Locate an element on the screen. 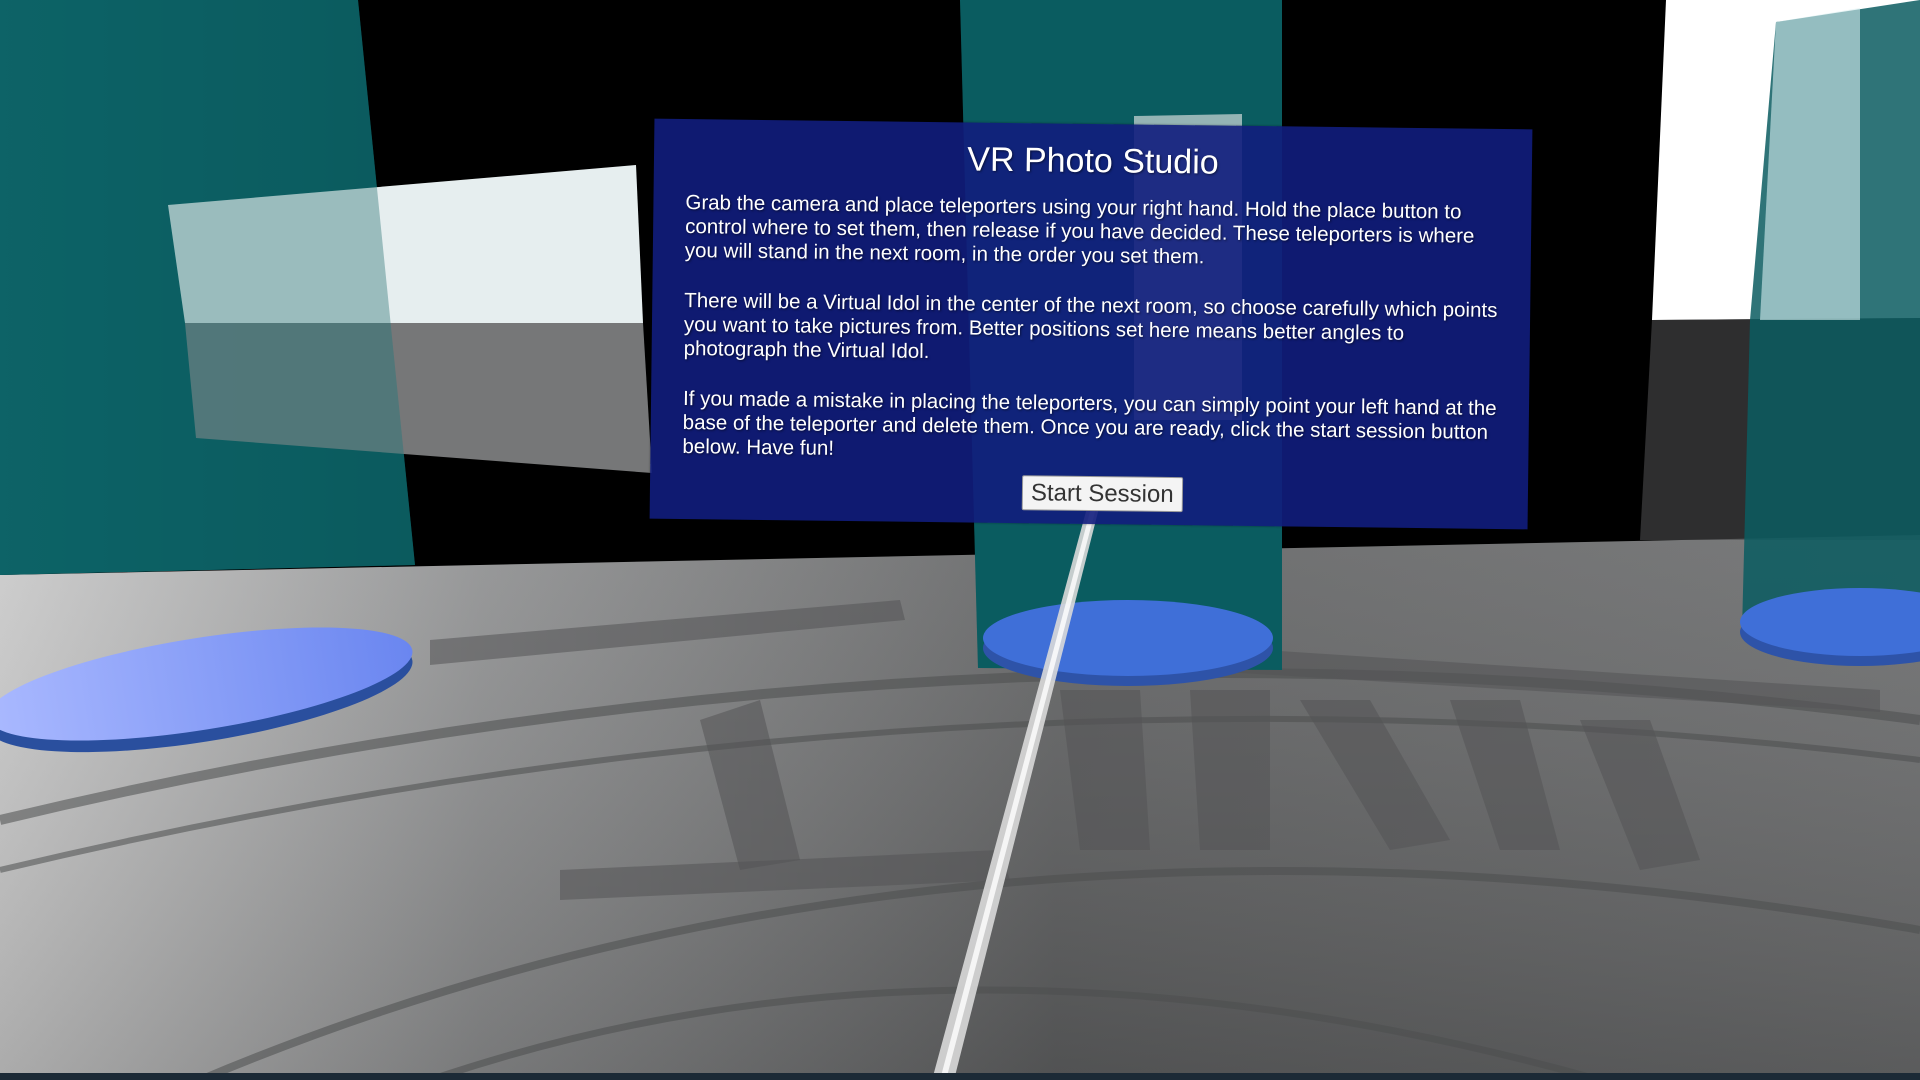 This screenshot has width=1920, height=1080. bottom-edge-bar is located at coordinates (960, 1076).